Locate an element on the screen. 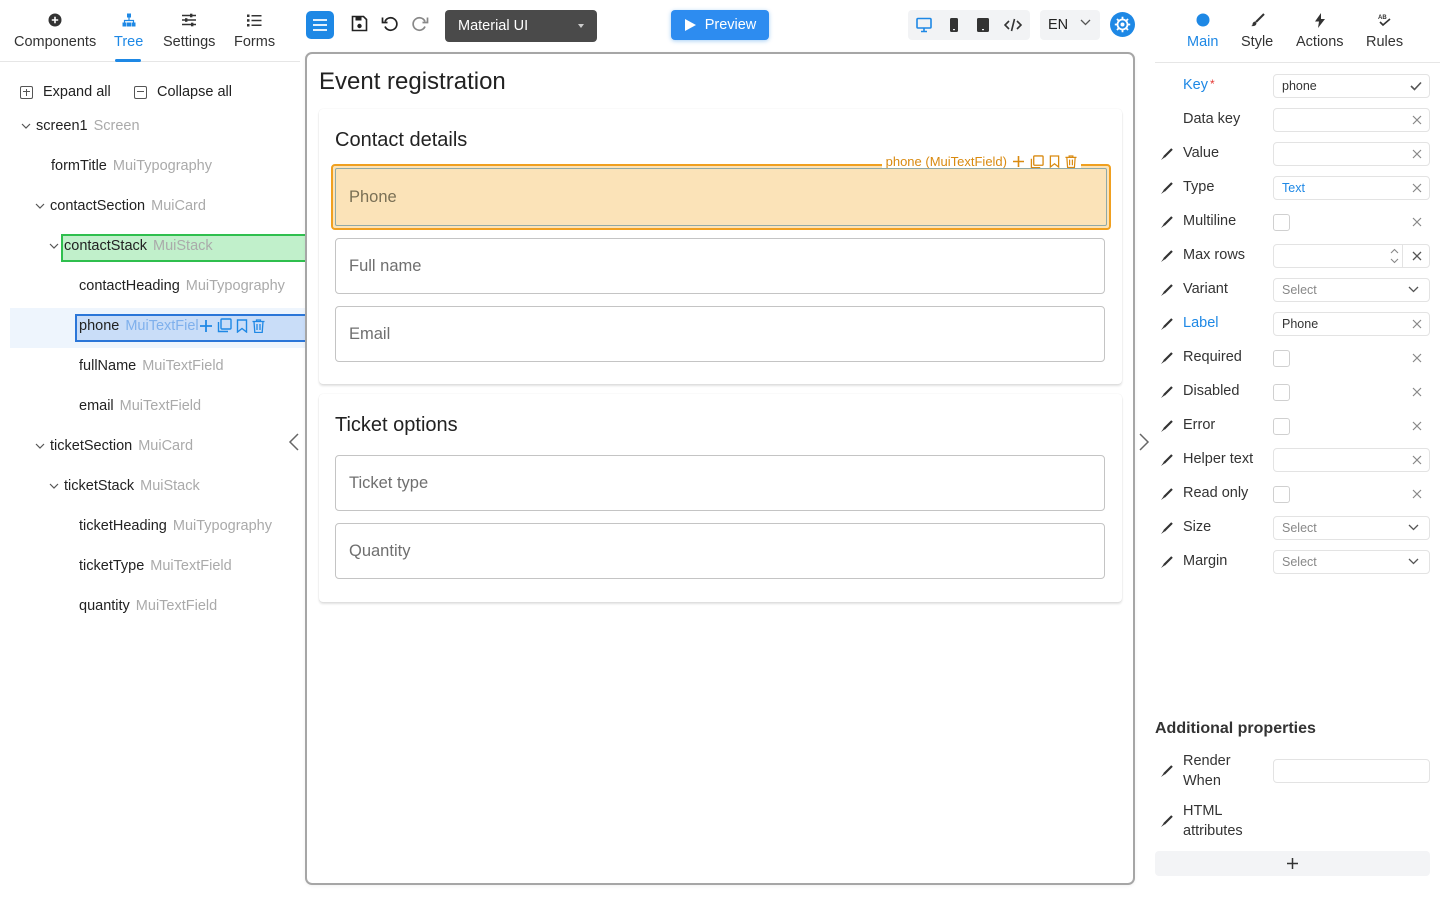 This screenshot has width=1440, height=900. ticket-heading: Ticket options is located at coordinates (396, 425).